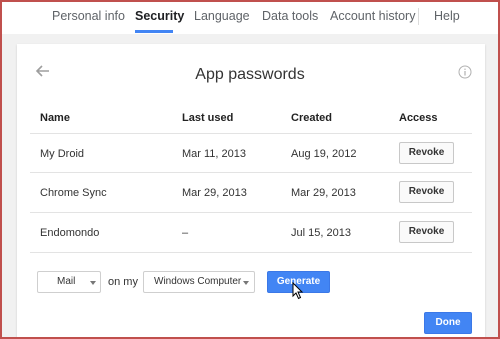 This screenshot has height=339, width=500. I want to click on device-select: Windows Computer, so click(199, 282).